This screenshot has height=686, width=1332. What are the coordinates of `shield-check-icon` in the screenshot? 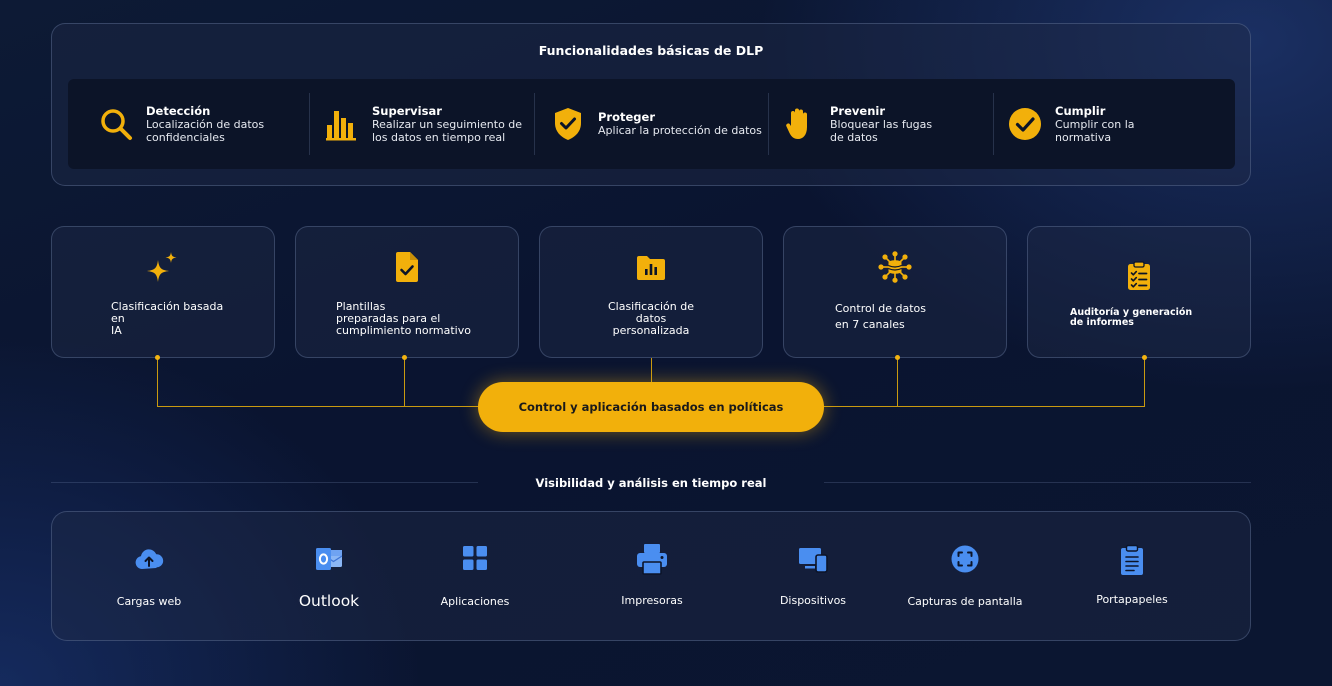 It's located at (568, 124).